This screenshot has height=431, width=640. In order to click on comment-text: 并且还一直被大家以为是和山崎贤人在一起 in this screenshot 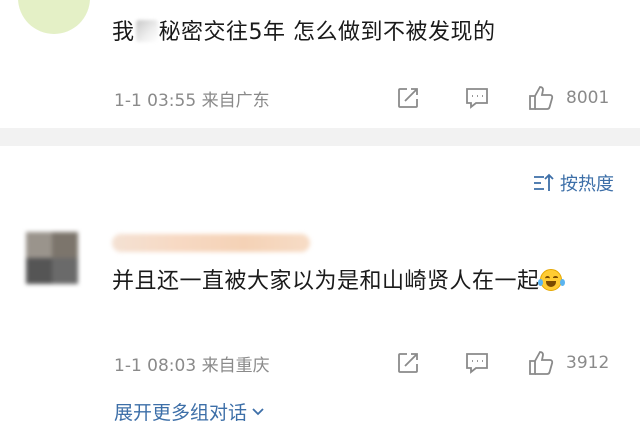, I will do `click(362, 282)`.